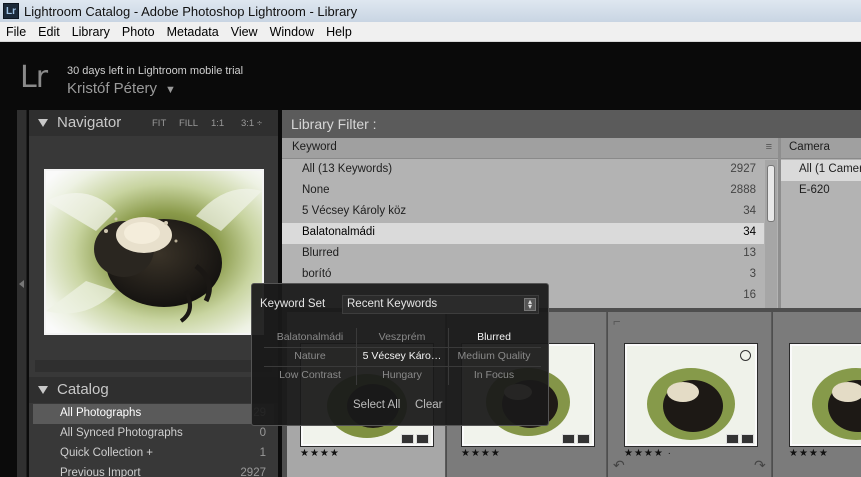 The width and height of the screenshot is (861, 477). I want to click on user-name: Kristóf Pétery, so click(112, 88).